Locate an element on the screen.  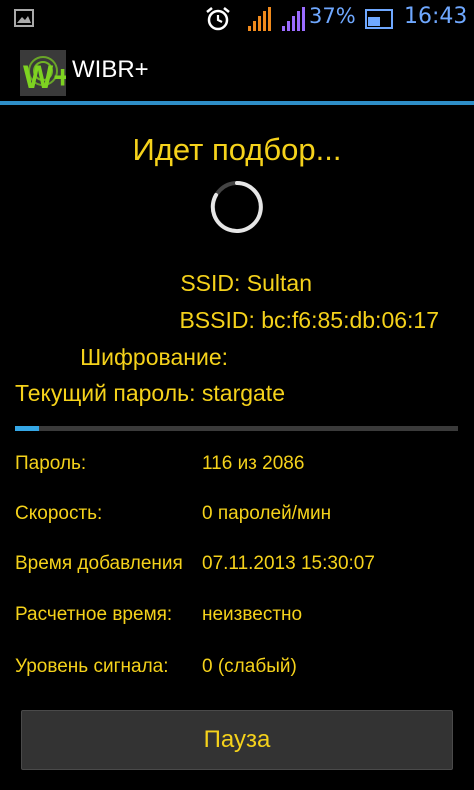
signal-level-value: 0 (слабый) is located at coordinates (249, 666).